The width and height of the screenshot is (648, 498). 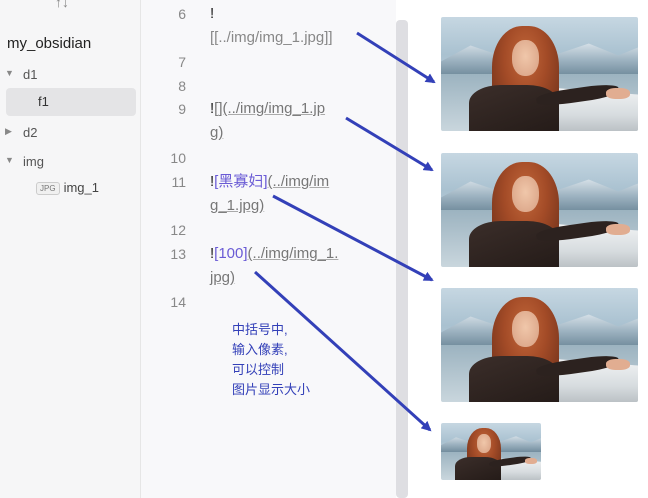 I want to click on folder-img: ▼ img, so click(x=70, y=162).